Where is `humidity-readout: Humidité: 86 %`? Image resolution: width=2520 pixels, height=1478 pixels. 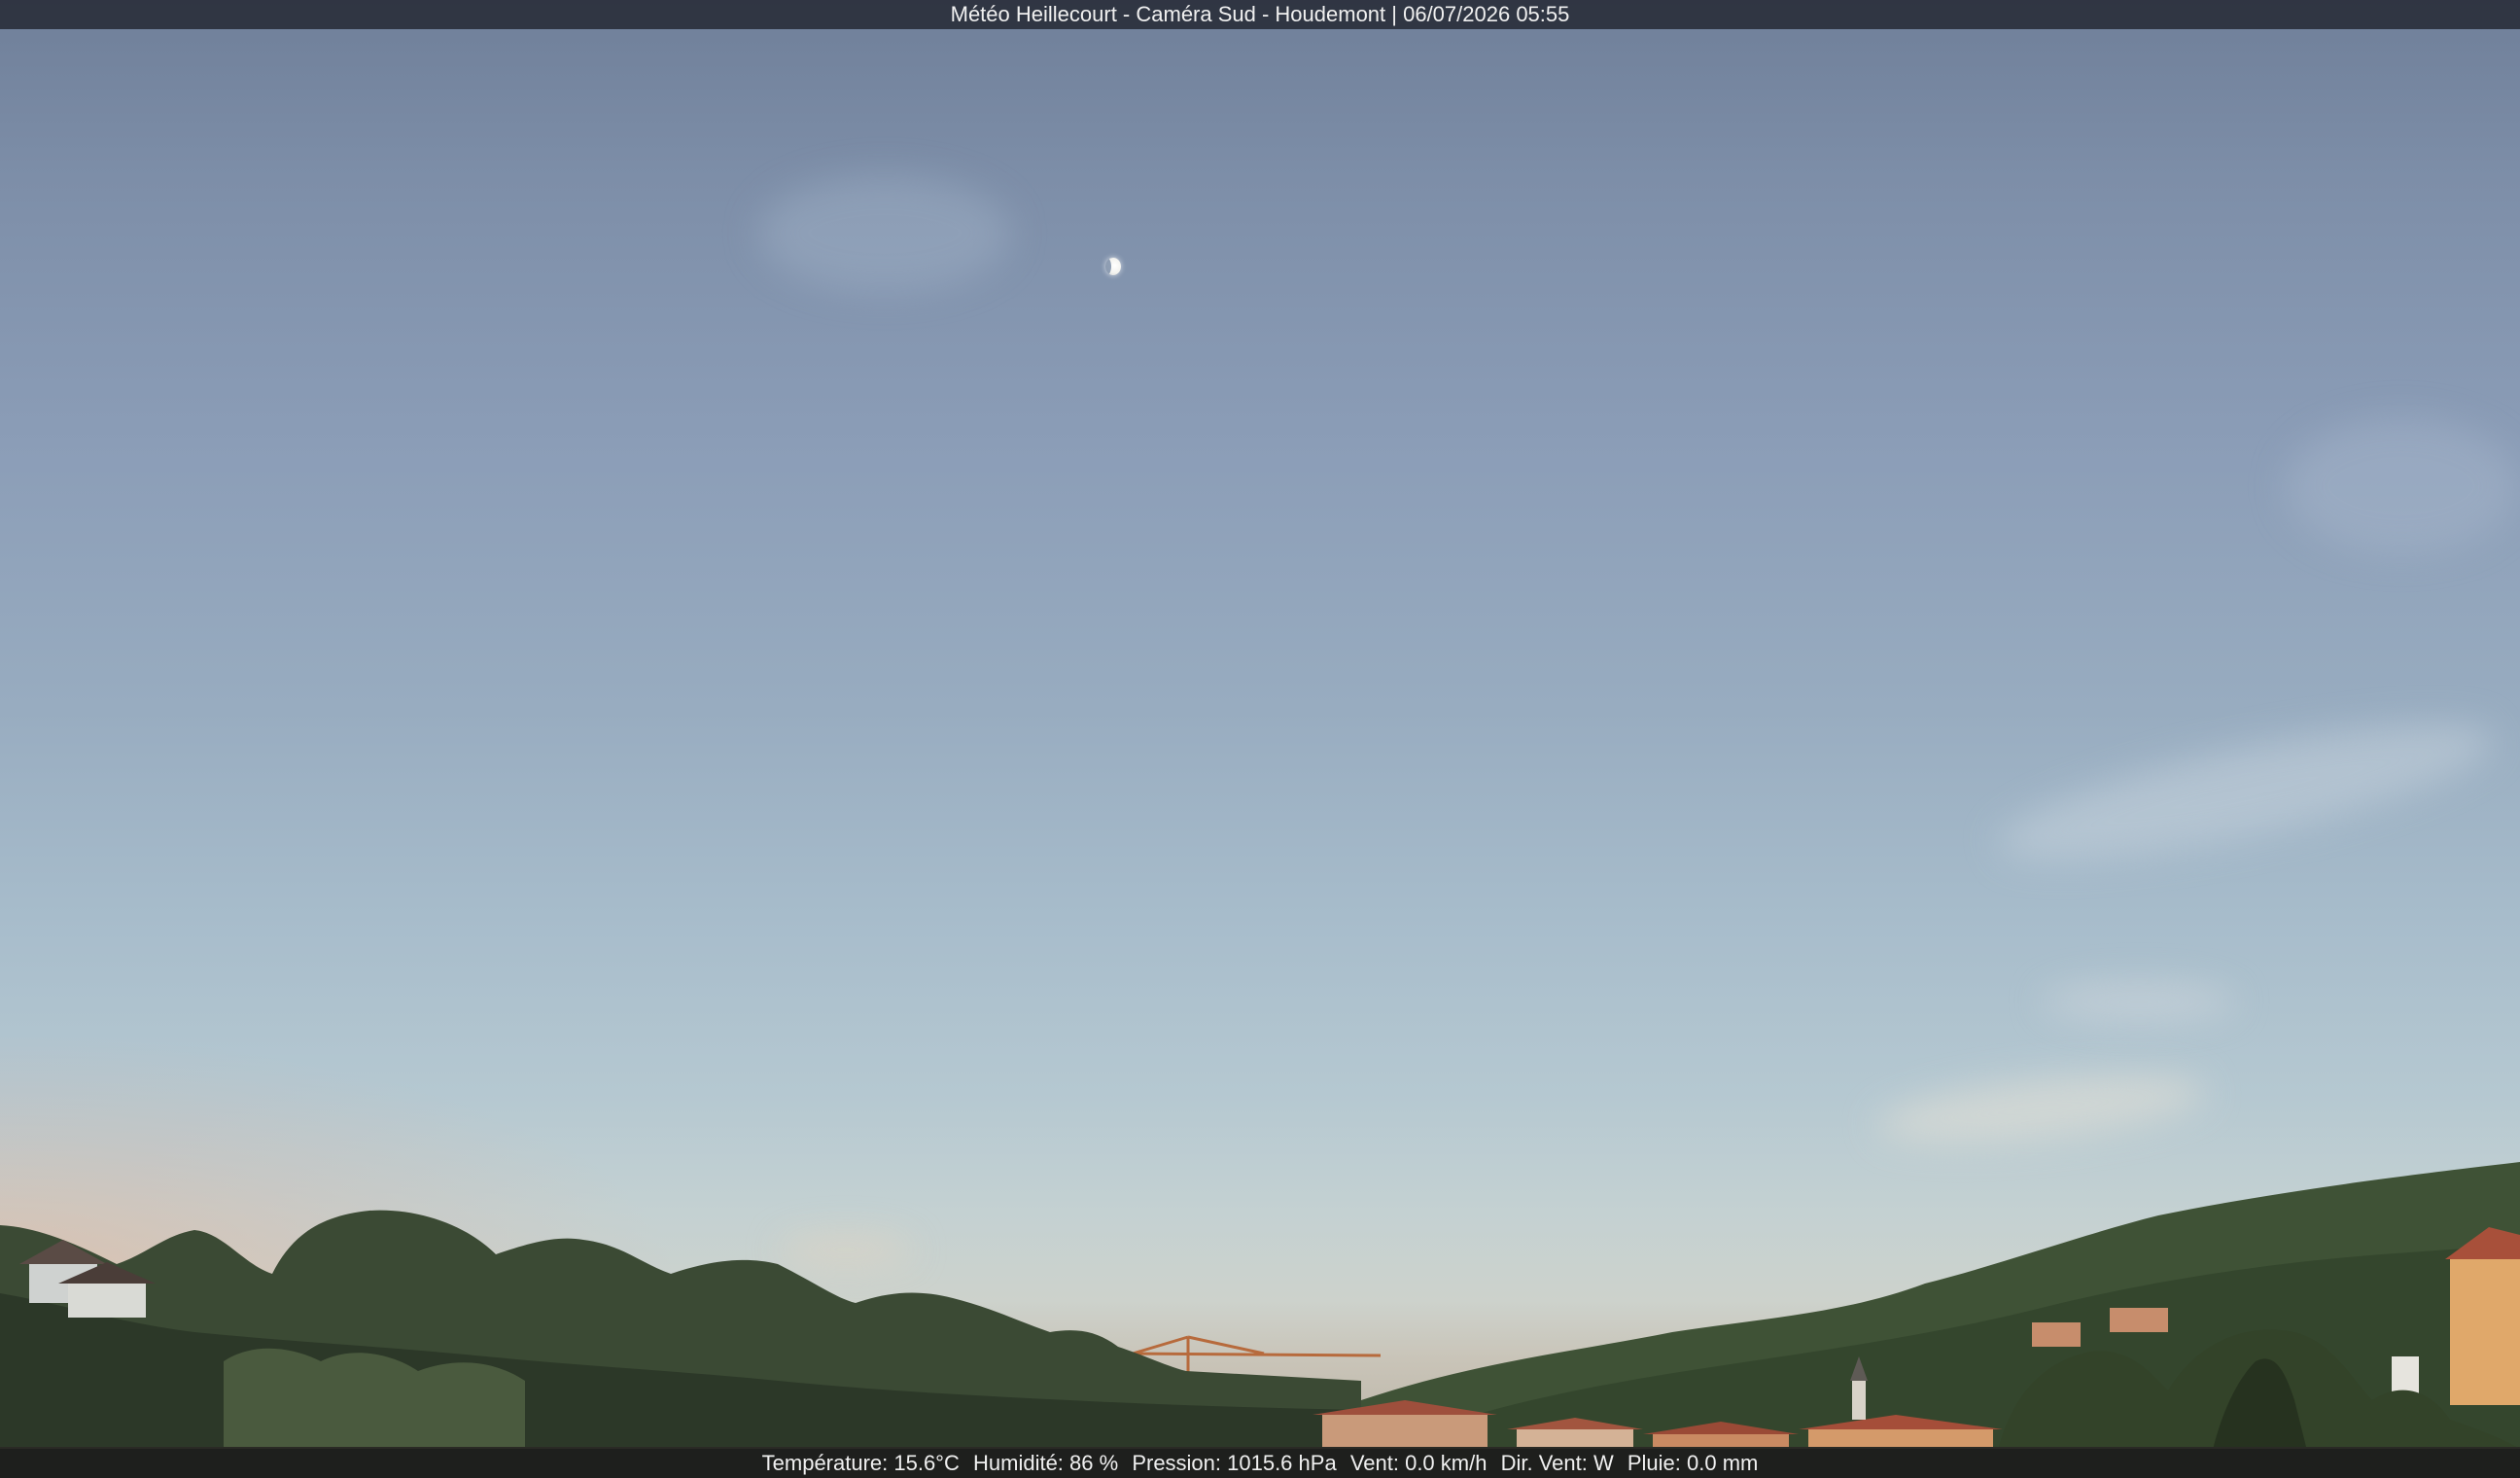 humidity-readout: Humidité: 86 % is located at coordinates (1046, 1463).